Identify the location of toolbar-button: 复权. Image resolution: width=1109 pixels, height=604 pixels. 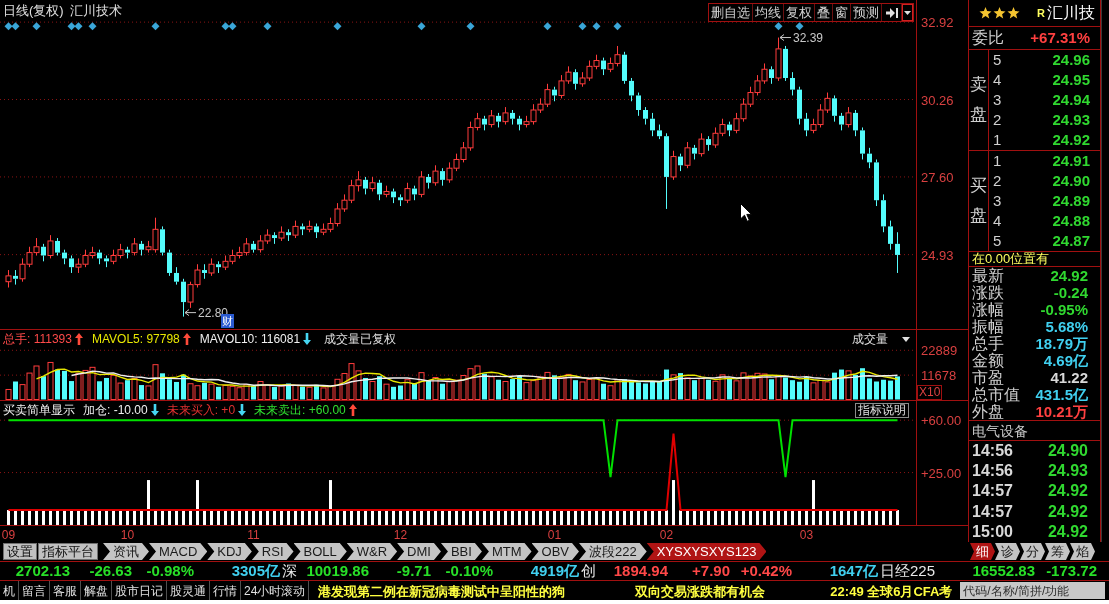
(799, 12).